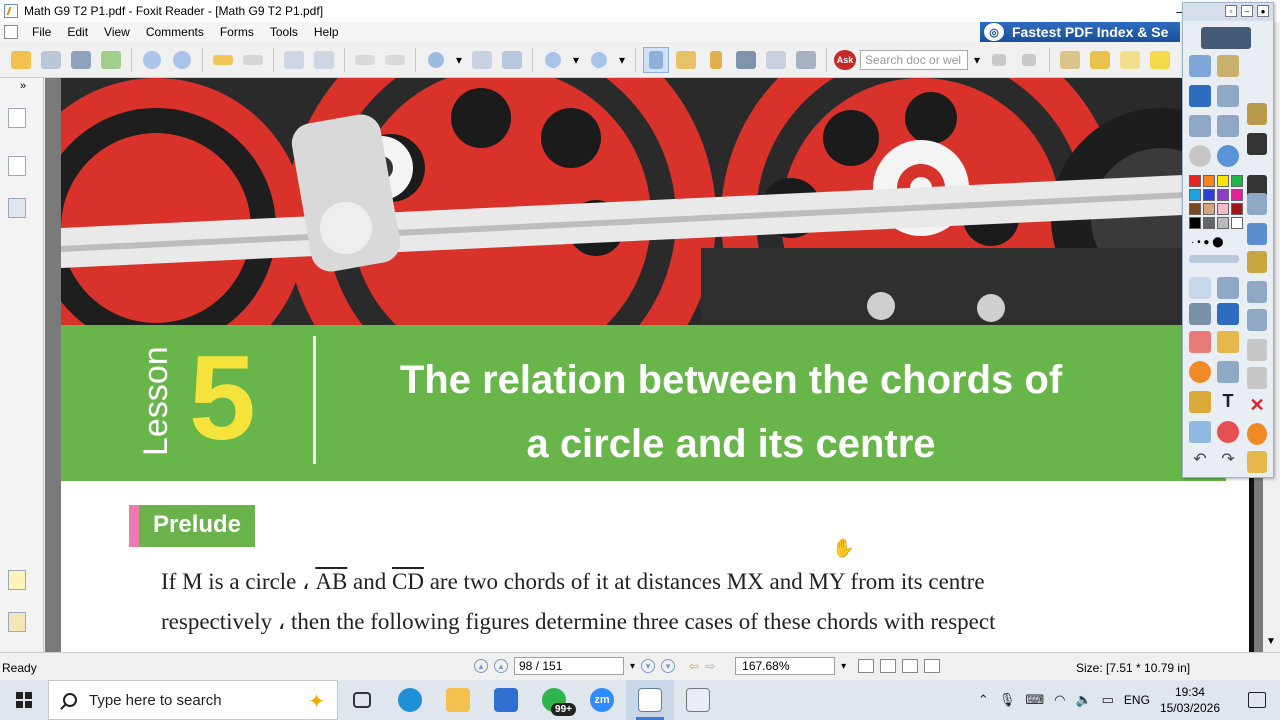 Image resolution: width=1280 pixels, height=720 pixels. What do you see at coordinates (175, 32) in the screenshot?
I see `menu-comments: Comments` at bounding box center [175, 32].